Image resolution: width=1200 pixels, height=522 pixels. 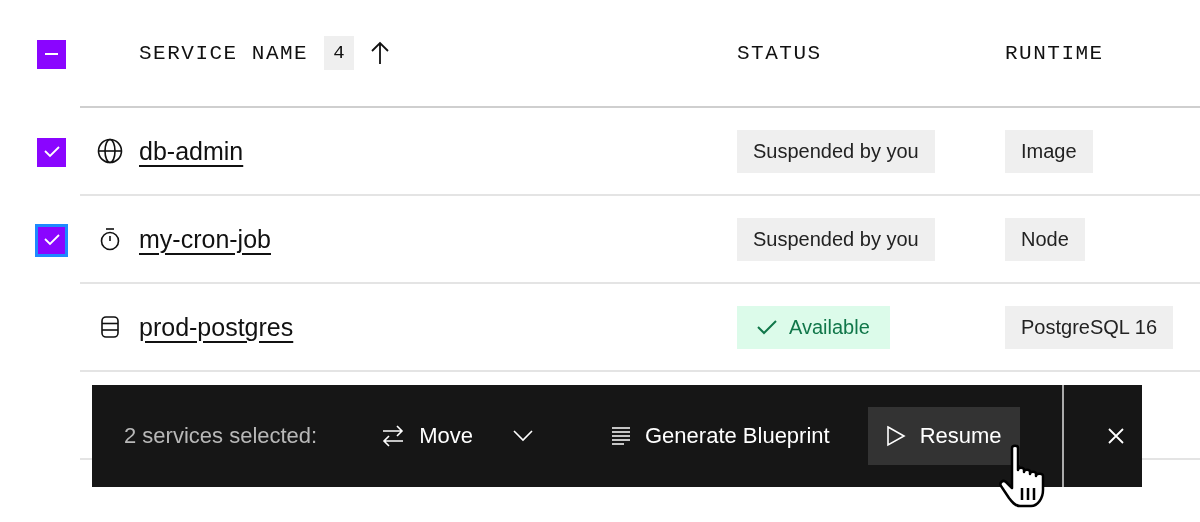 I want to click on select-all-checkbox, so click(x=51, y=54).